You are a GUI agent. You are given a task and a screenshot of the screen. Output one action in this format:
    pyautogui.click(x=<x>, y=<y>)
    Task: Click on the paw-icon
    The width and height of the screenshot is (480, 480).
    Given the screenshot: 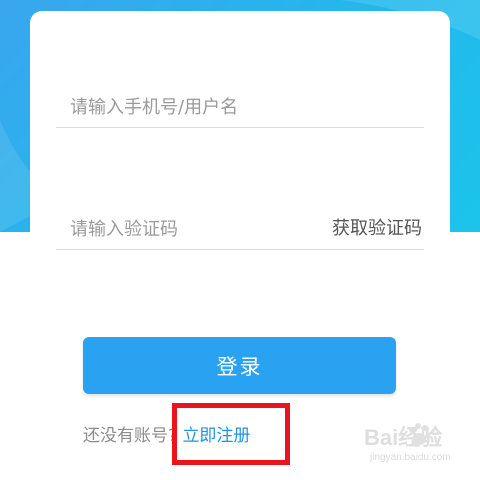 What is the action you would take?
    pyautogui.click(x=420, y=434)
    